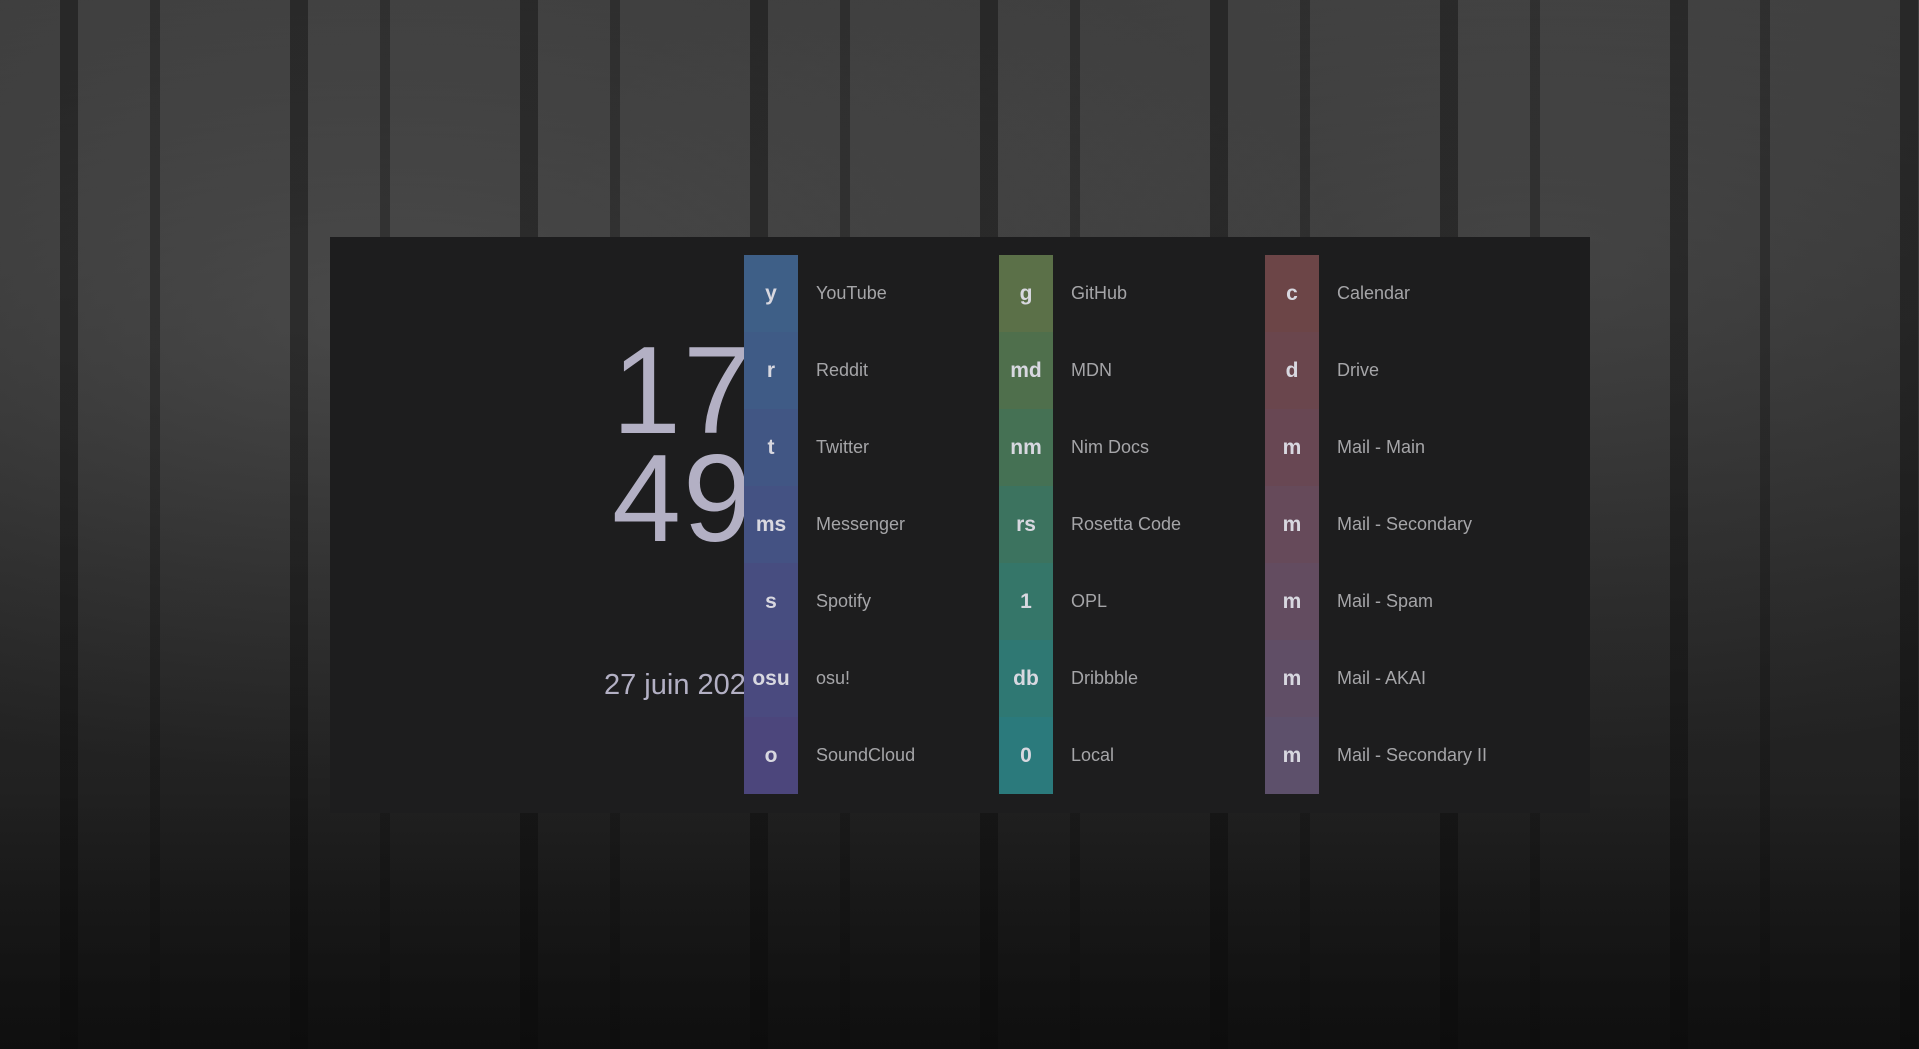 The height and width of the screenshot is (1049, 1919). I want to click on link-shortcut-key: r, so click(771, 370).